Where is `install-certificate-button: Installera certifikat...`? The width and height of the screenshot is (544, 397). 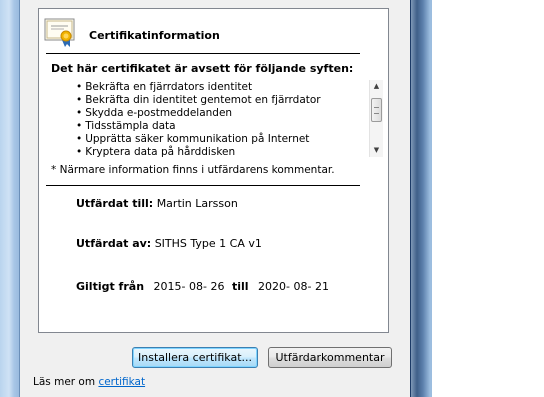 install-certificate-button: Installera certifikat... is located at coordinates (195, 357).